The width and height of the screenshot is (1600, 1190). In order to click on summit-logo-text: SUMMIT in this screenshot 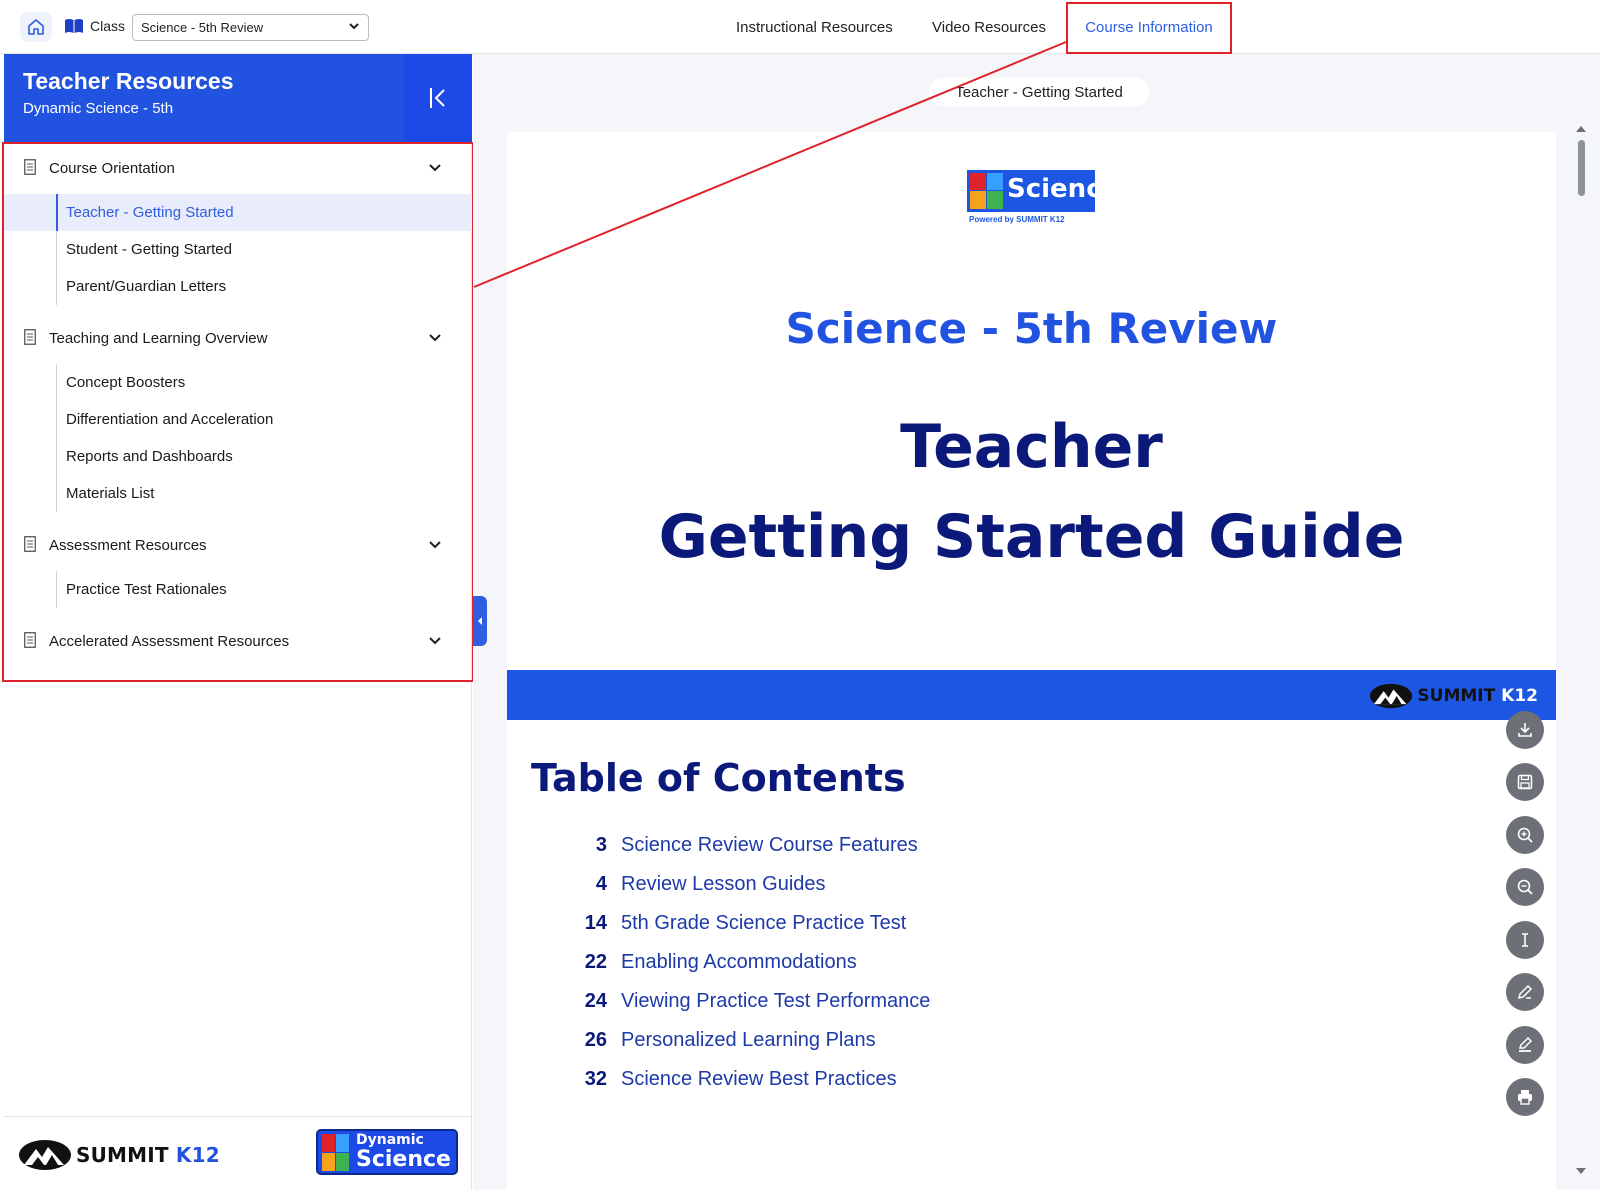, I will do `click(122, 1155)`.